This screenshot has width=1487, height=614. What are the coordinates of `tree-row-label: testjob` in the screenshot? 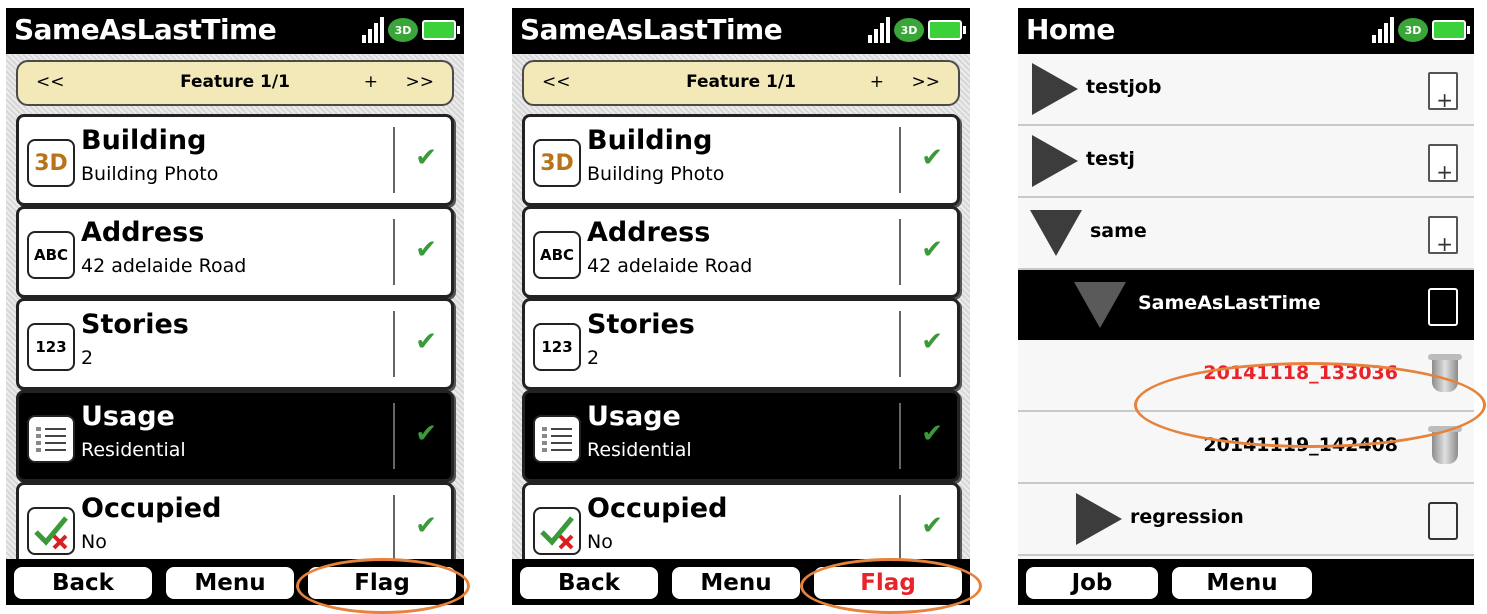 It's located at (1124, 87).